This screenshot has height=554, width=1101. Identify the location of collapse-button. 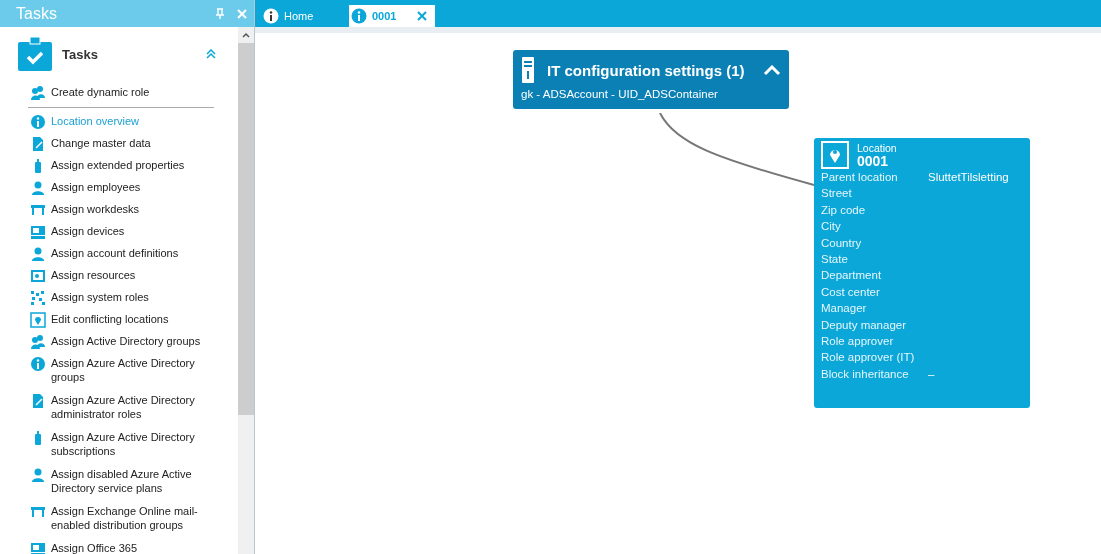
(211, 54).